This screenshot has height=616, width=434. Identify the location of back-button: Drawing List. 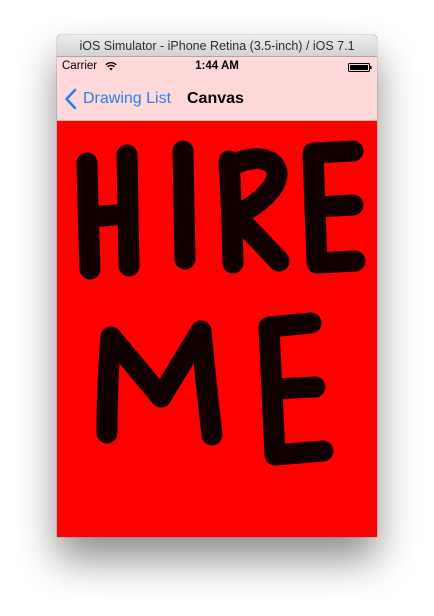
(117, 99).